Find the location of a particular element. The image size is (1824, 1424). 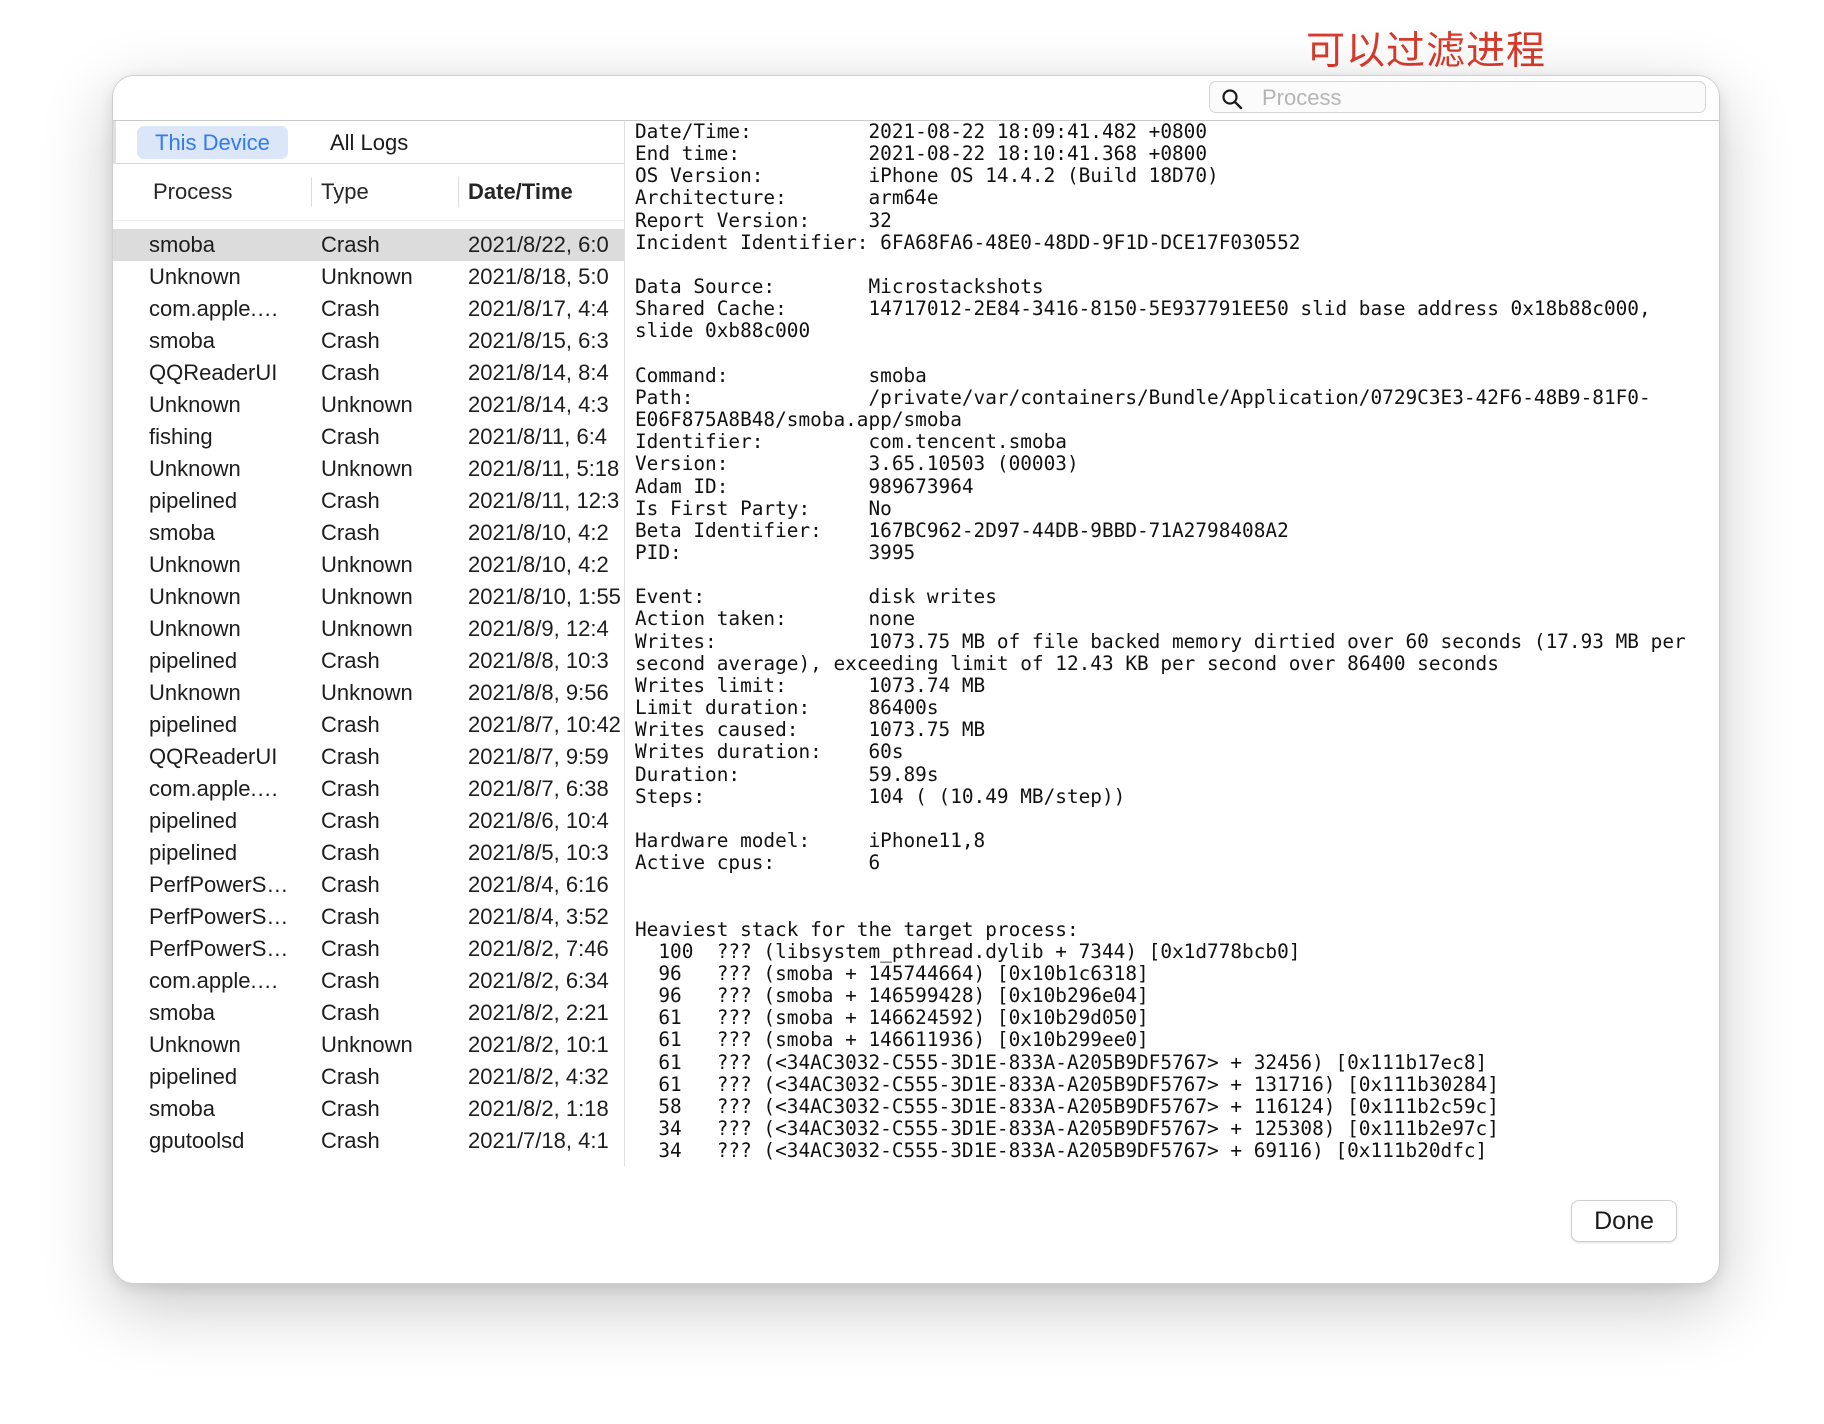

cell-date: 2021/8/11, 12:3 is located at coordinates (544, 500).